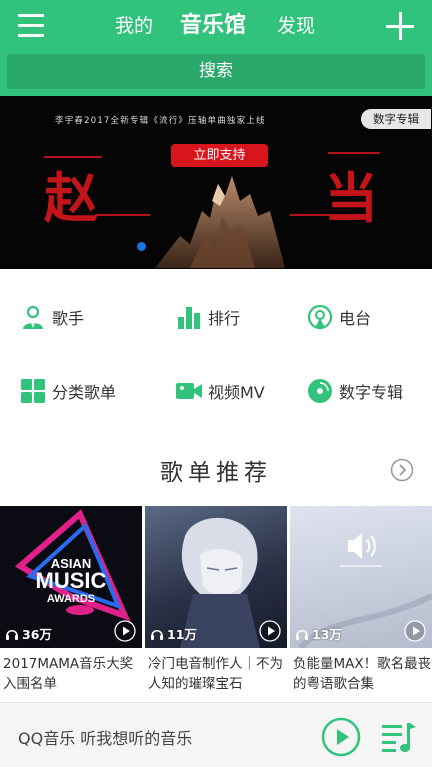  I want to click on category-playlist-types: 分类歌单, so click(68, 391).